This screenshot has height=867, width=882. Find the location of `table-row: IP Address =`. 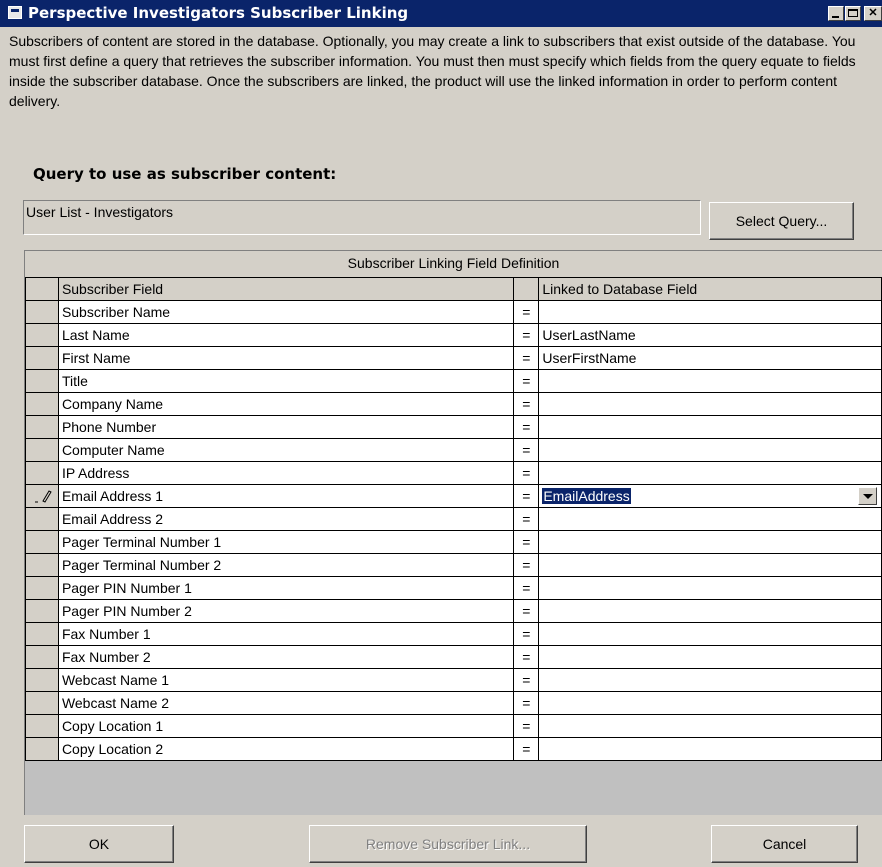

table-row: IP Address = is located at coordinates (453, 473).